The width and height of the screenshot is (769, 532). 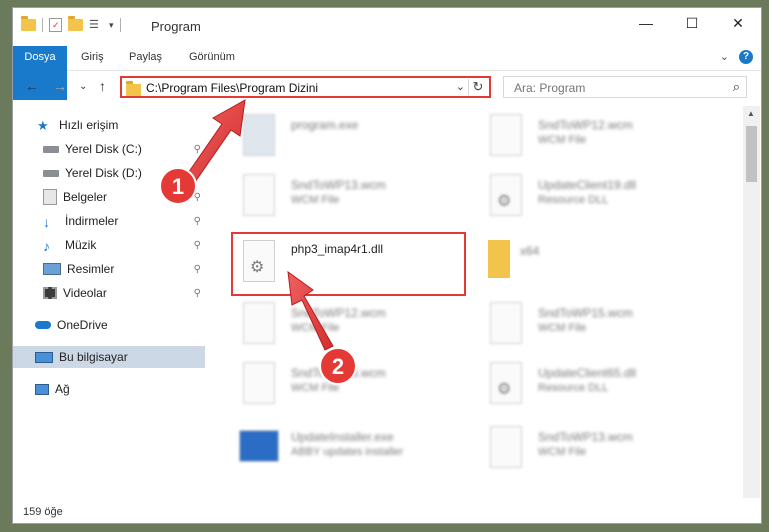 What do you see at coordinates (460, 86) in the screenshot?
I see `address-dropdown-icon: ⌄` at bounding box center [460, 86].